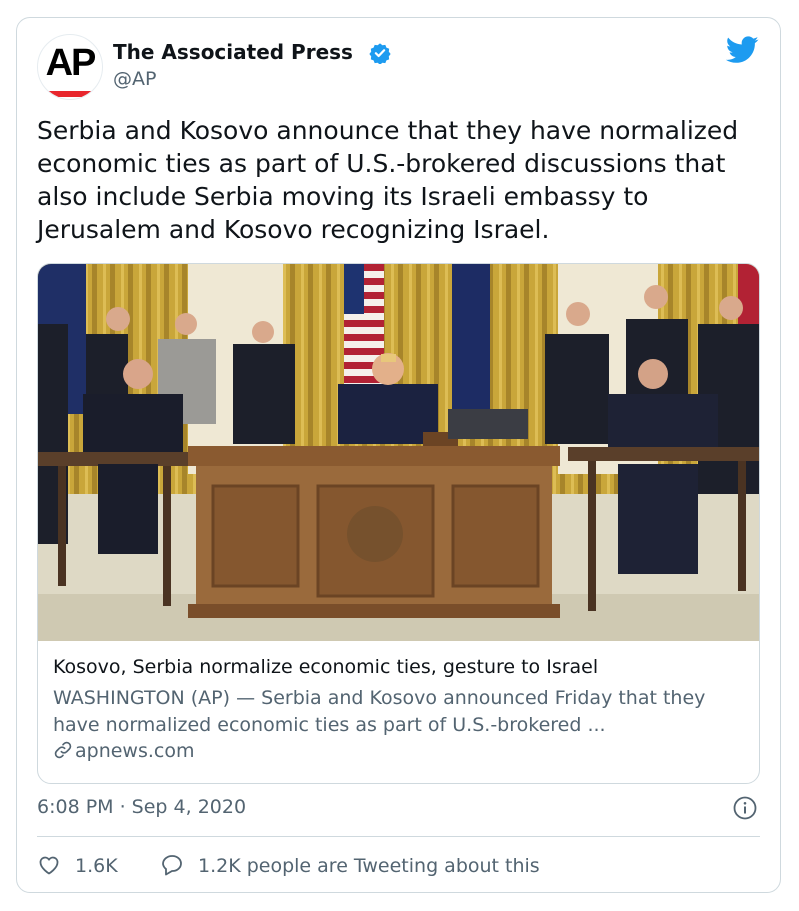  What do you see at coordinates (135, 751) in the screenshot?
I see `link-card-domain-text: apnews.com` at bounding box center [135, 751].